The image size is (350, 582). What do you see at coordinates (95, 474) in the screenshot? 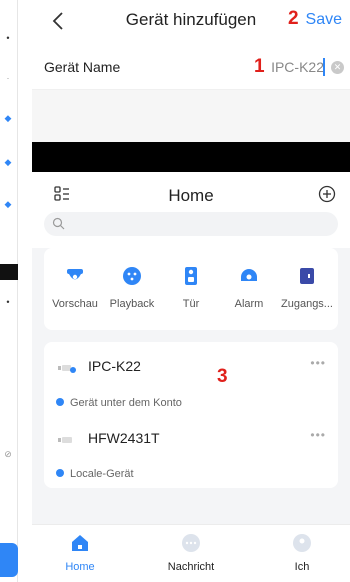
I see `device-subtitle: Locale-Gerät` at bounding box center [95, 474].